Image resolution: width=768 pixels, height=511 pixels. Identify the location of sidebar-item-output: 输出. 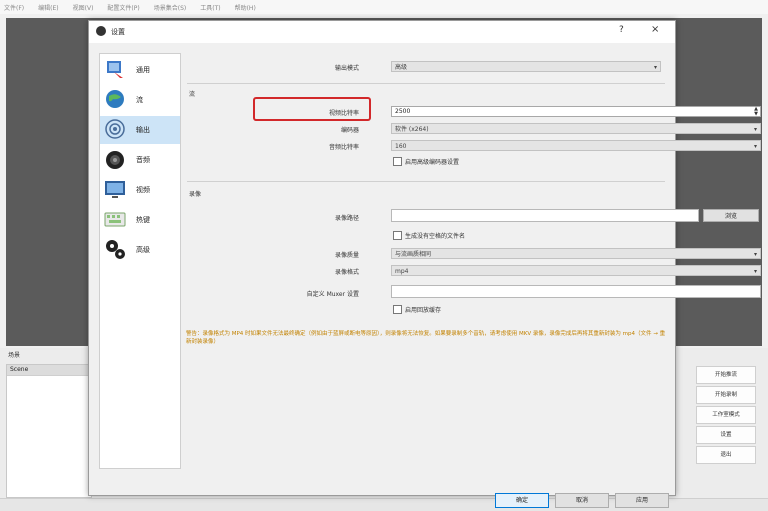
(140, 130).